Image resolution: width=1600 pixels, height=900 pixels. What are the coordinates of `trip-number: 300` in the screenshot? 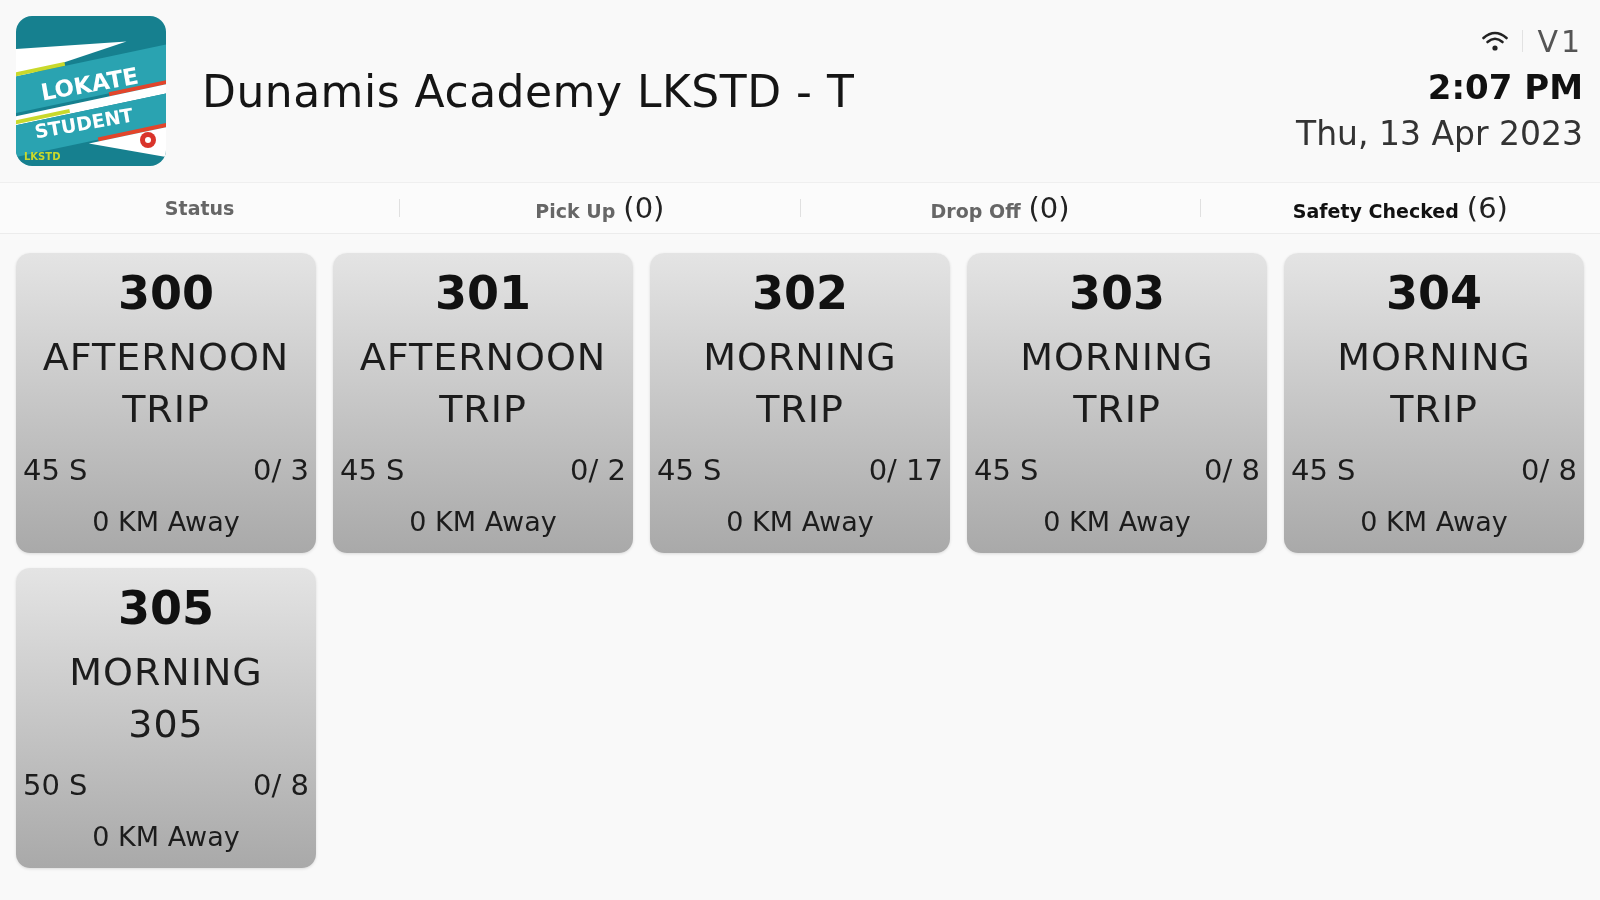 It's located at (166, 293).